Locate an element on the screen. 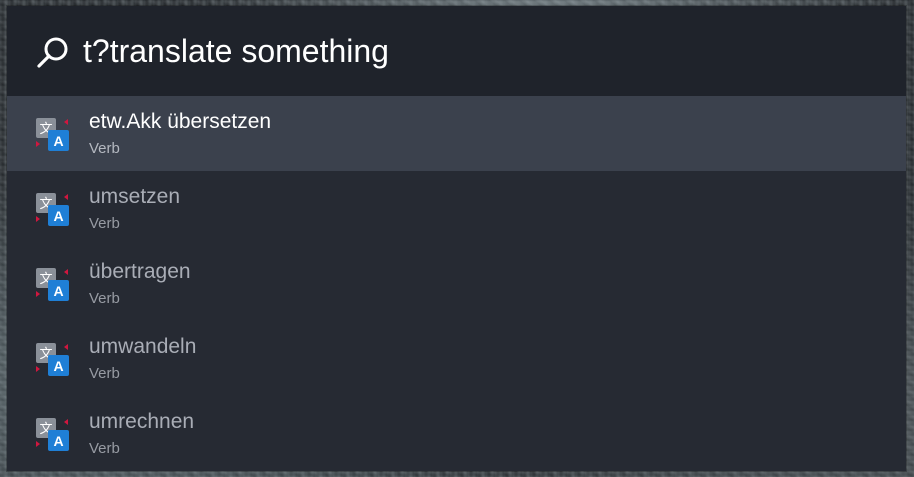 The width and height of the screenshot is (914, 477). result-title: übertragen is located at coordinates (140, 271).